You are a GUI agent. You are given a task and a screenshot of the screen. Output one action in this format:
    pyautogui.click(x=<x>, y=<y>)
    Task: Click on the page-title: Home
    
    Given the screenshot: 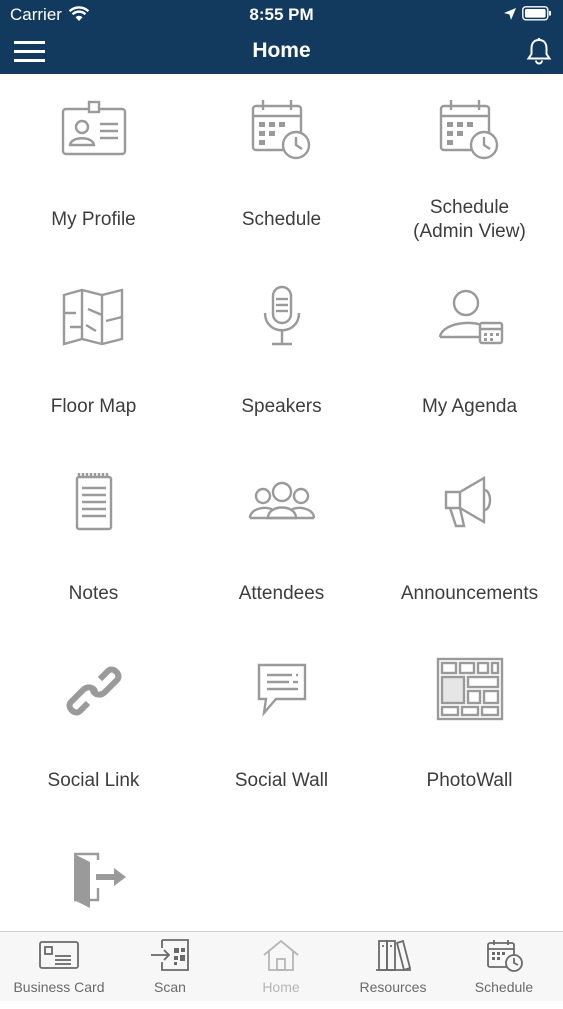 What is the action you would take?
    pyautogui.click(x=281, y=50)
    